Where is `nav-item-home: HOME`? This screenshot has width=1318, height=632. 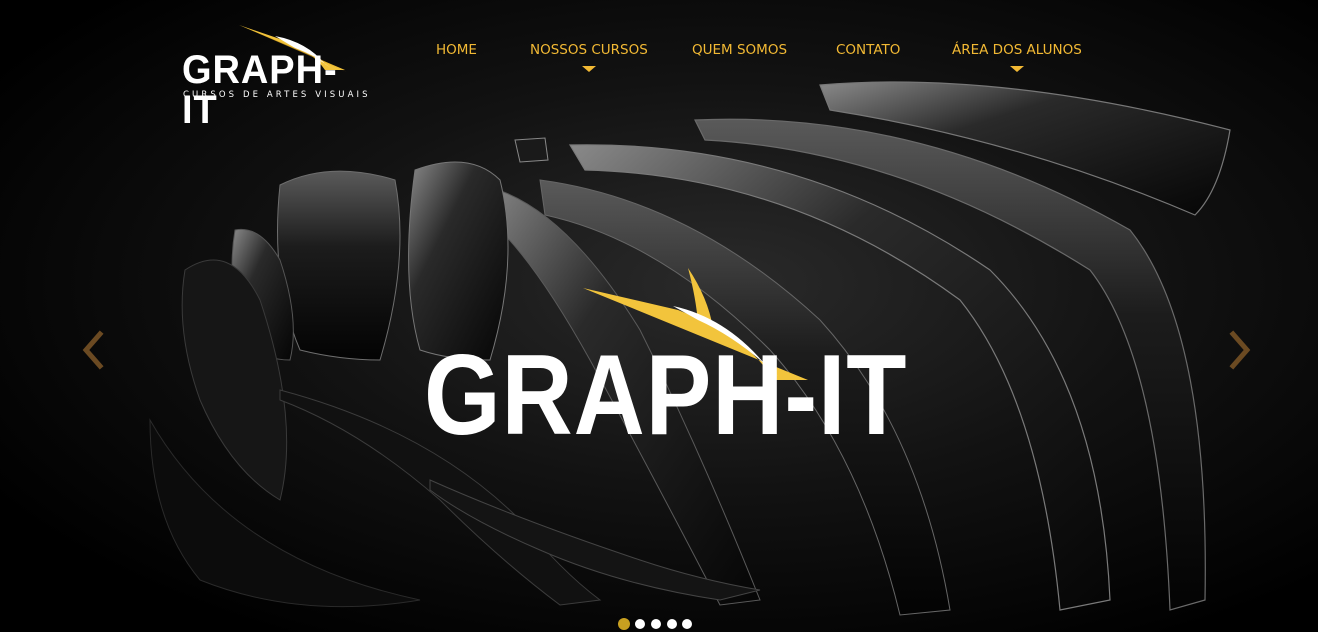 nav-item-home: HOME is located at coordinates (456, 50).